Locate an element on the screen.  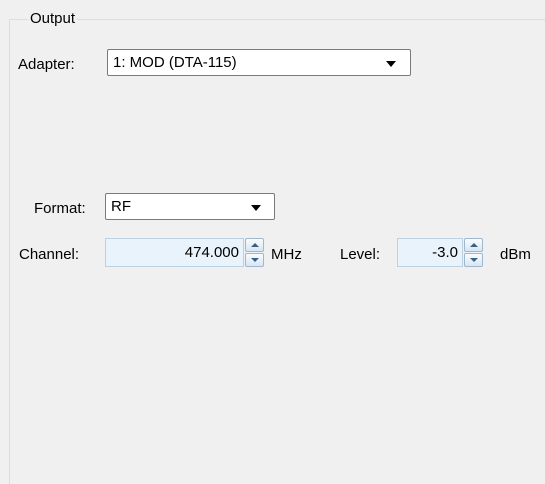
format-dropdown: RF is located at coordinates (190, 206).